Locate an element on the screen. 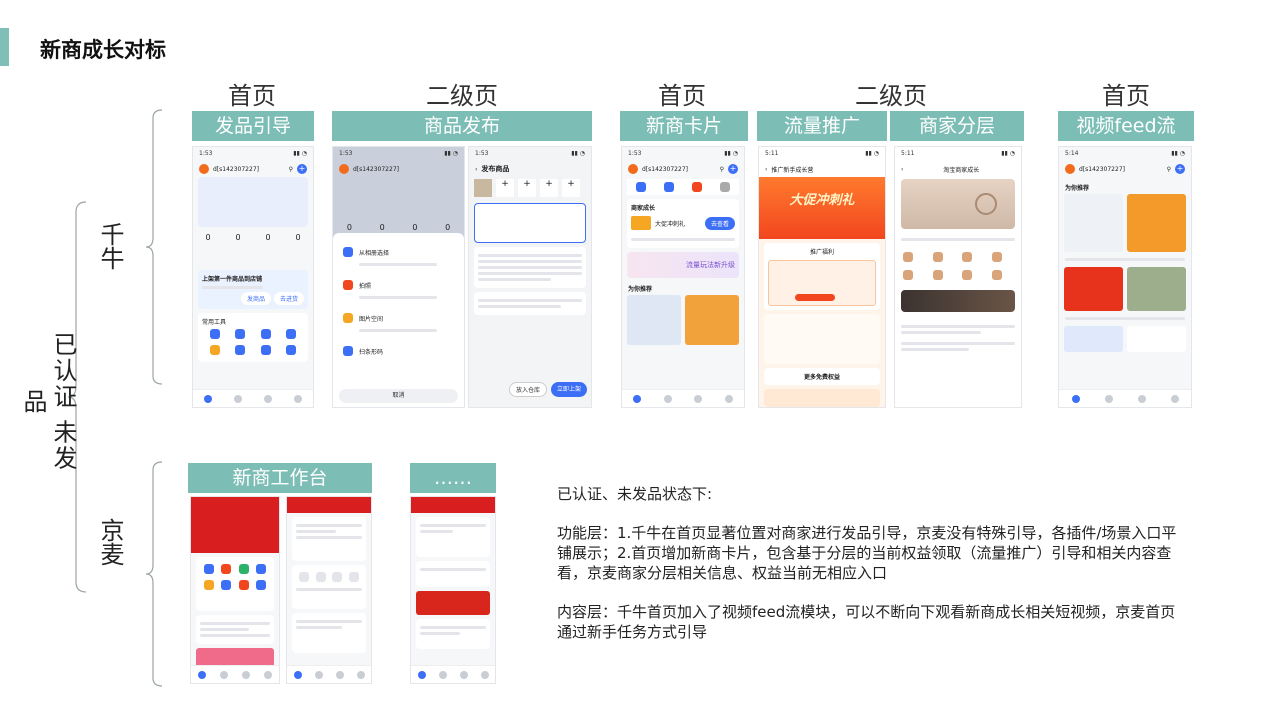 The width and height of the screenshot is (1280, 720). promo-tab-label: 推广福利 is located at coordinates (822, 251).